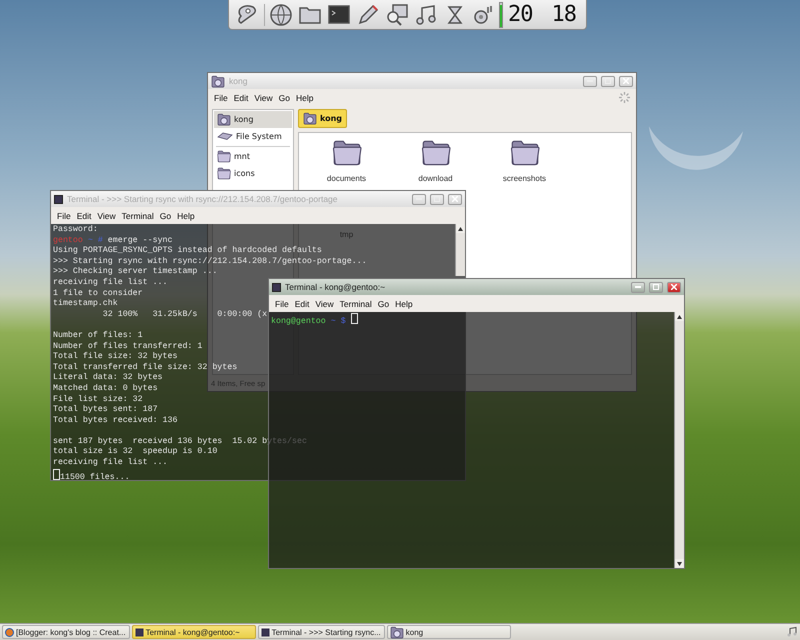 The width and height of the screenshot is (800, 640). I want to click on terminal-line: Number of files transferred: 1, so click(127, 346).